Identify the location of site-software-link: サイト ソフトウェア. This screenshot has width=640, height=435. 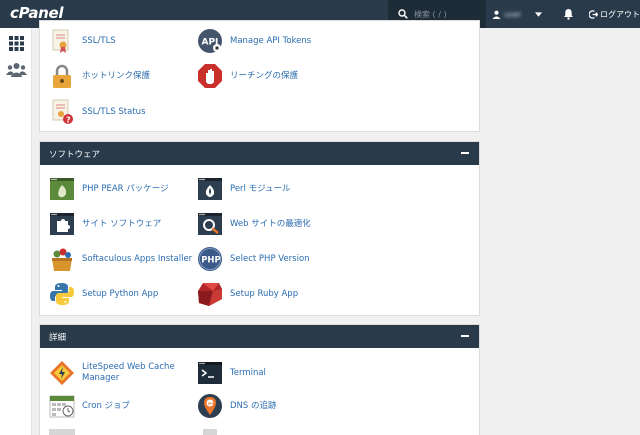
(105, 224).